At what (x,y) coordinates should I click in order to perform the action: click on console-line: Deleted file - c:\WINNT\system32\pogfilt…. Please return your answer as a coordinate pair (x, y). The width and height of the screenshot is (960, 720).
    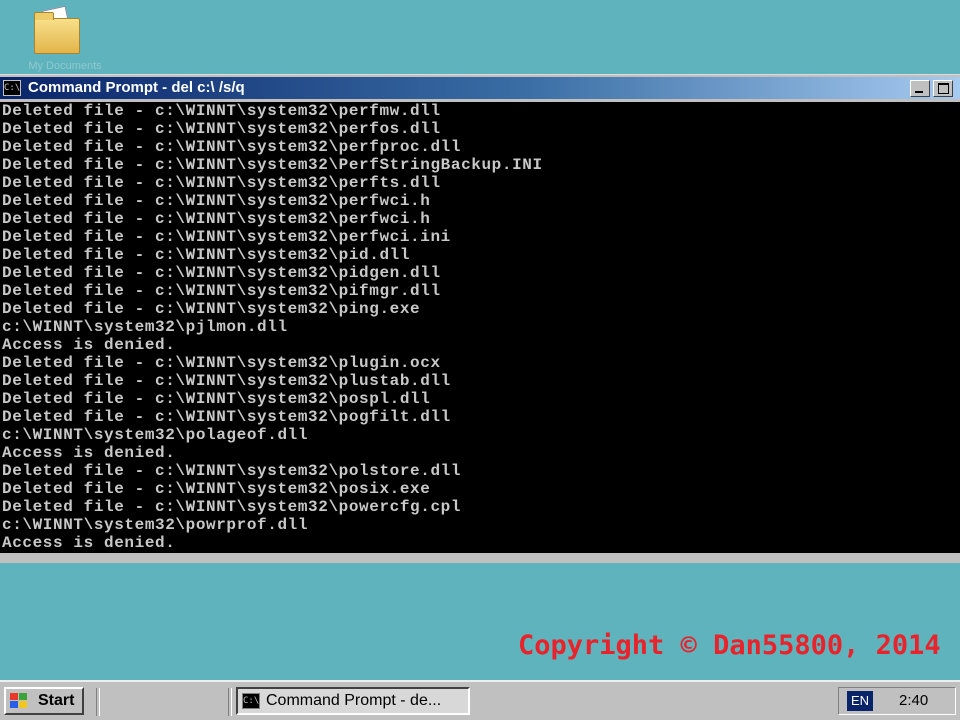
    Looking at the image, I should click on (226, 417).